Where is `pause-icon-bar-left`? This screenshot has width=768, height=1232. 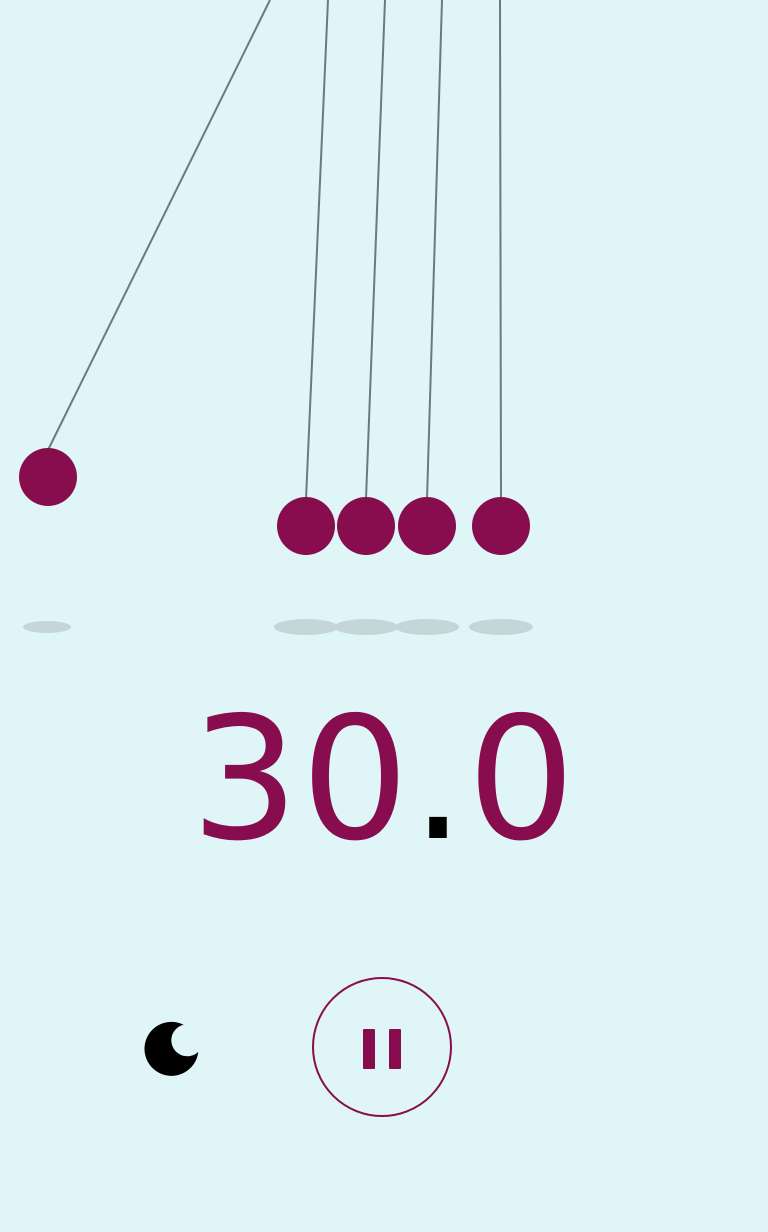 pause-icon-bar-left is located at coordinates (369, 1049).